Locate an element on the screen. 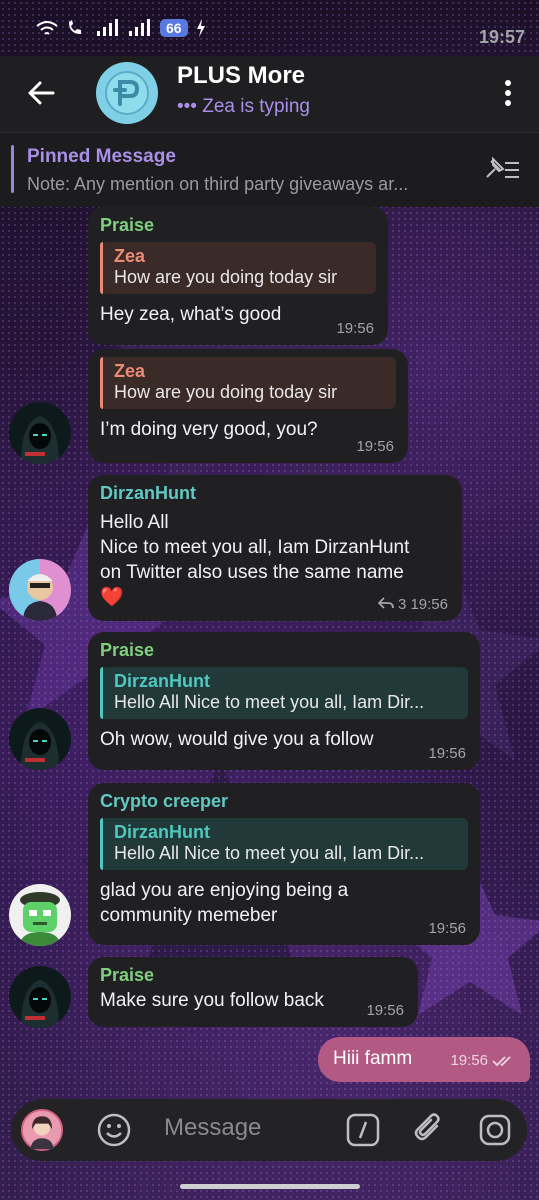 This screenshot has height=1200, width=539. message-text: Hiii famm is located at coordinates (373, 1058).